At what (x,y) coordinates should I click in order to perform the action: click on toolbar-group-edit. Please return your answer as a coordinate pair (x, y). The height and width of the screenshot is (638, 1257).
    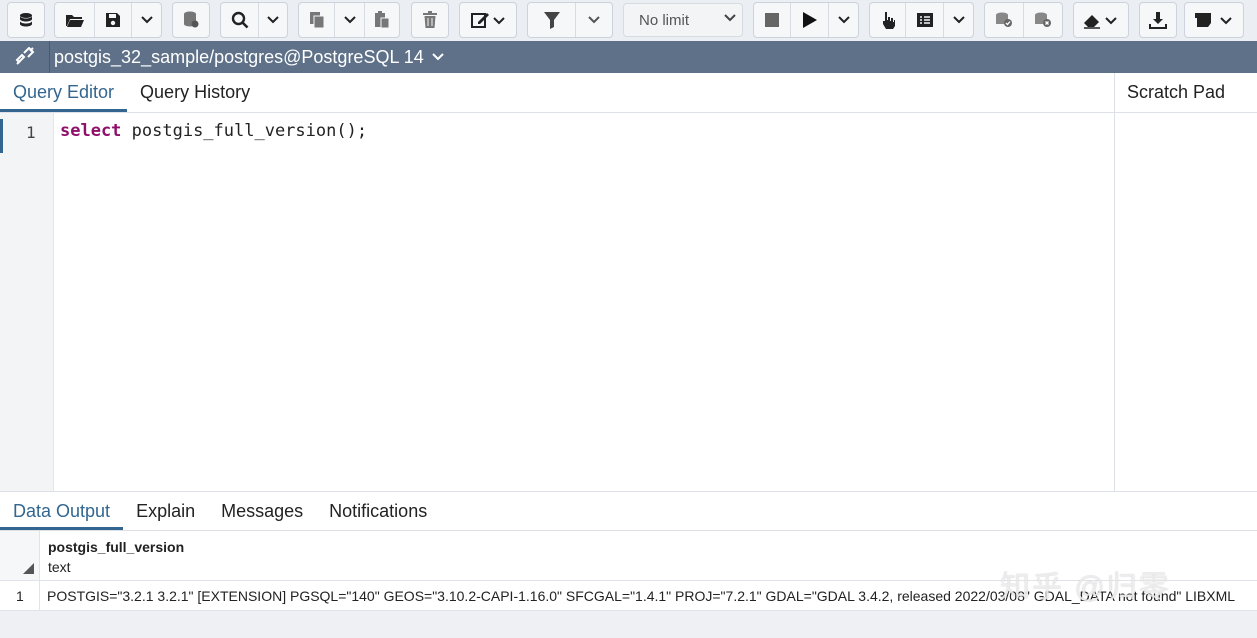
    Looking at the image, I should click on (488, 20).